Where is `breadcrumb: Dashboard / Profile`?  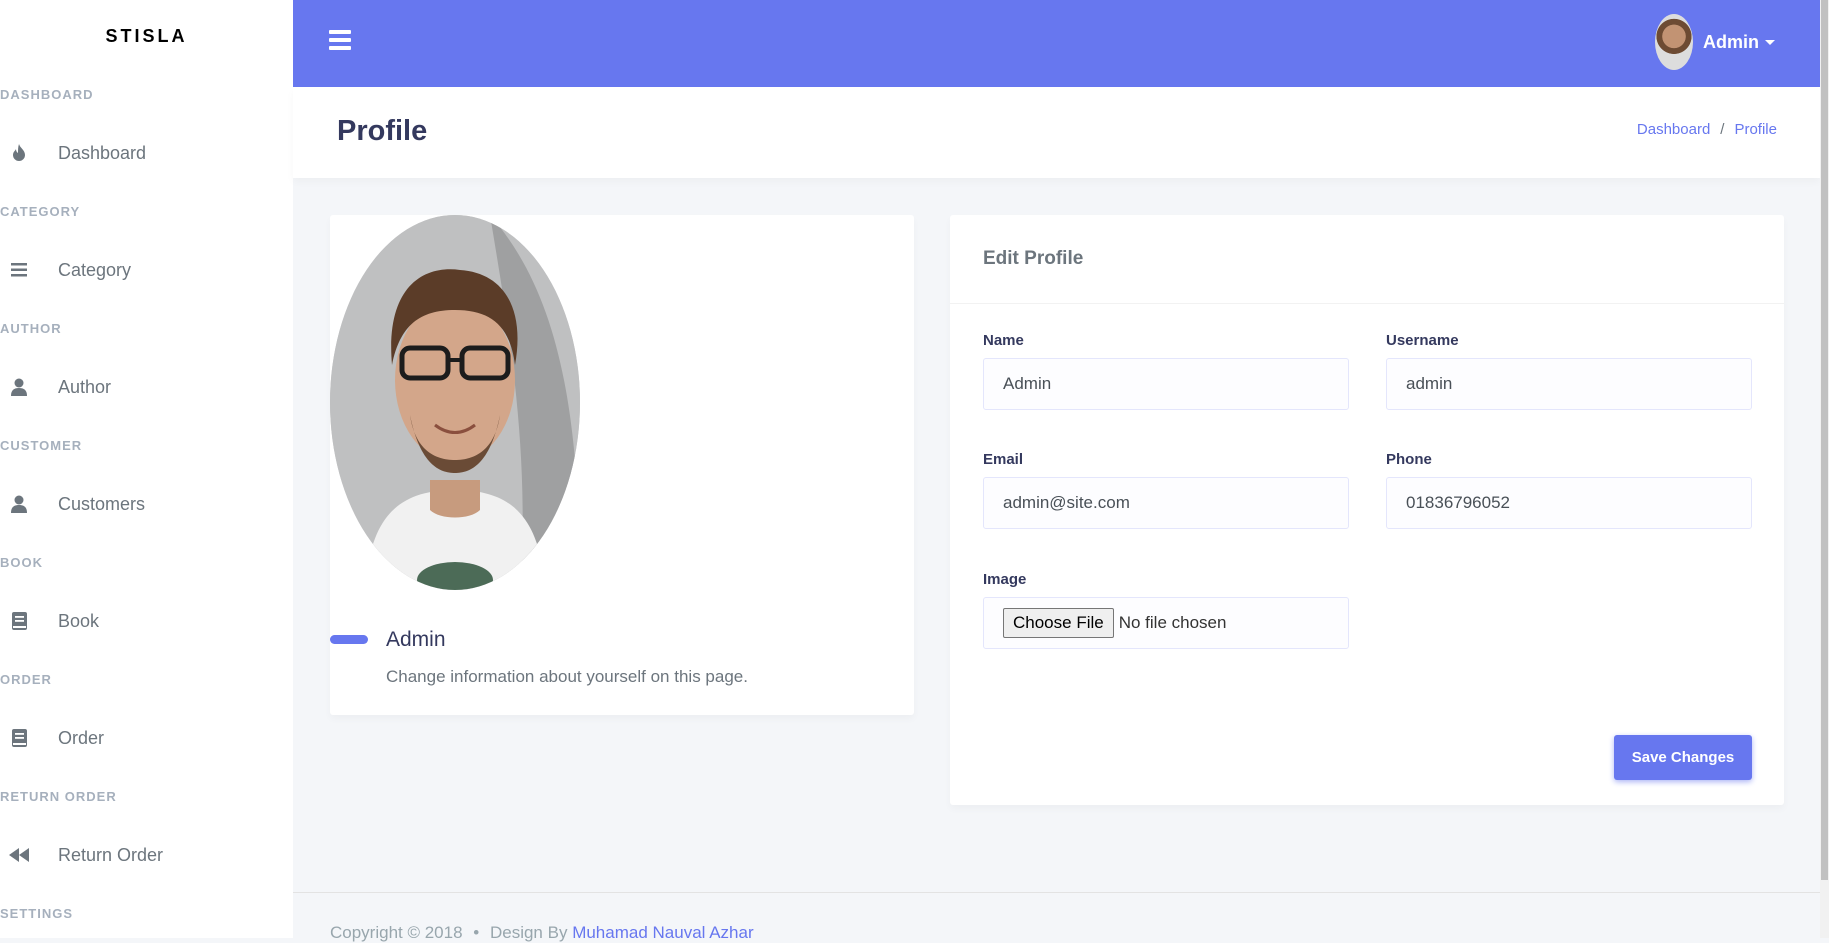
breadcrumb: Dashboard / Profile is located at coordinates (1707, 129).